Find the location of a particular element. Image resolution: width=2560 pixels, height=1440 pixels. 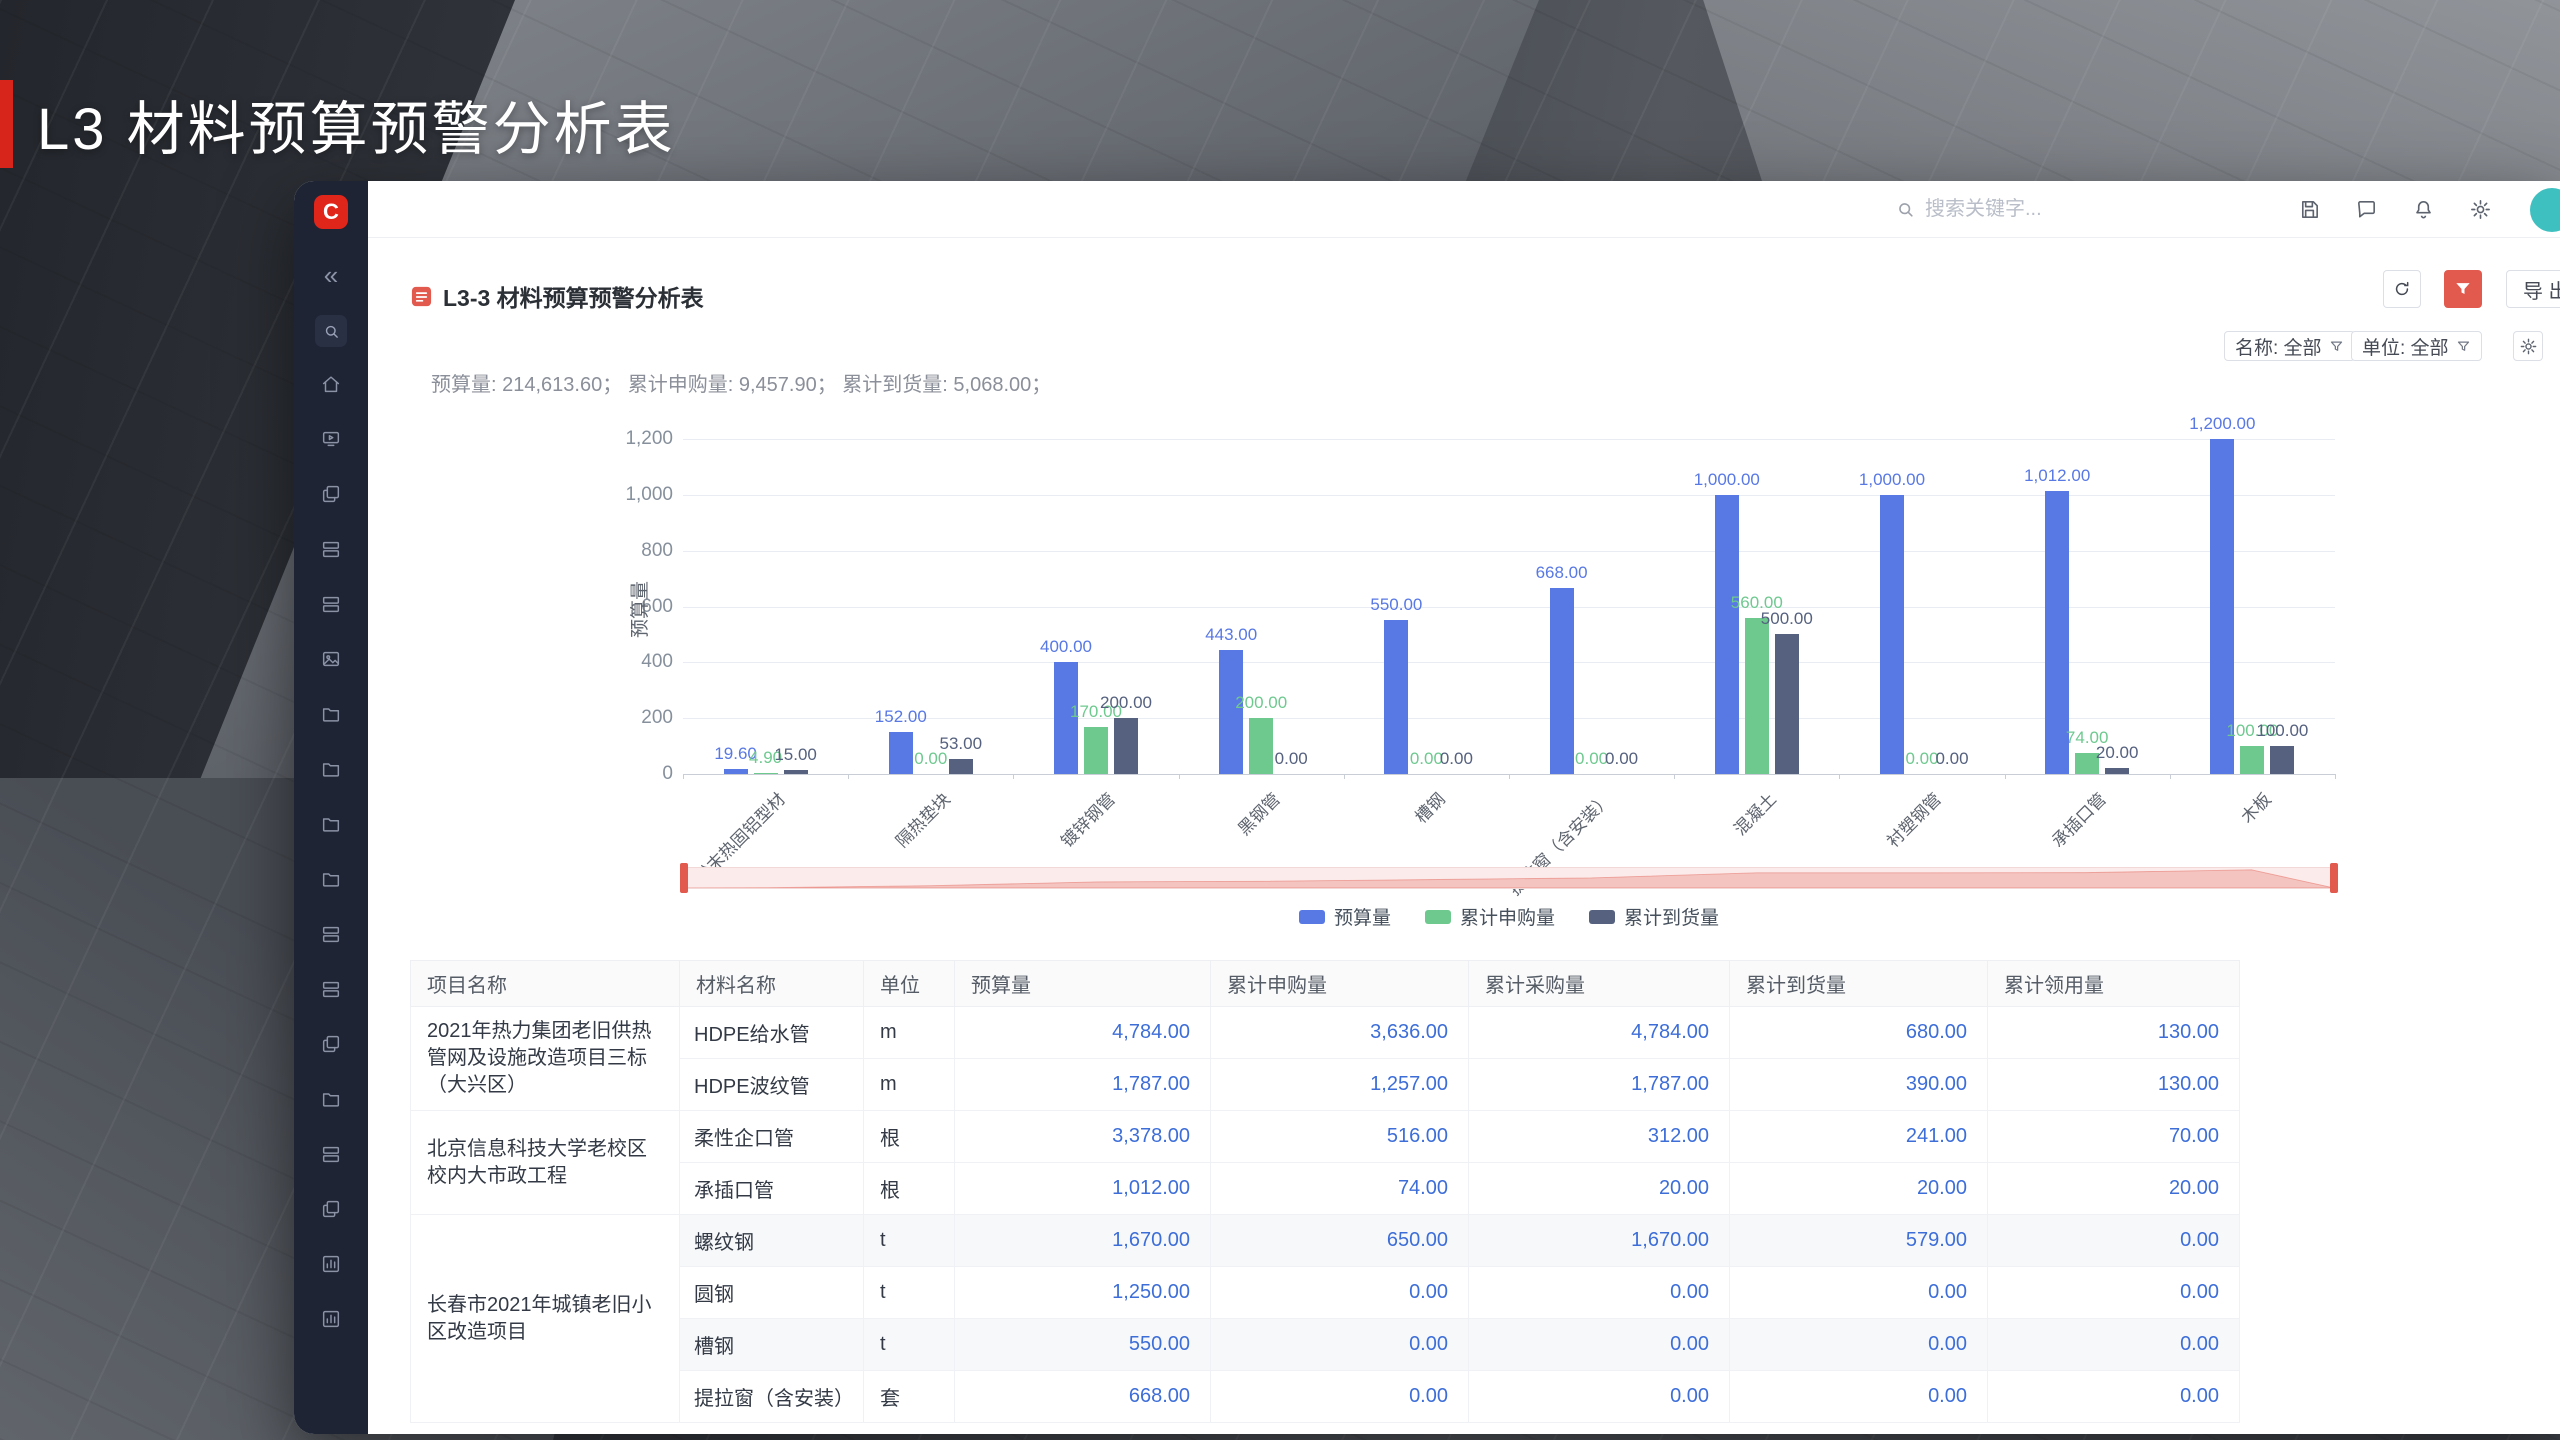

global-search is located at coordinates (2030, 209).